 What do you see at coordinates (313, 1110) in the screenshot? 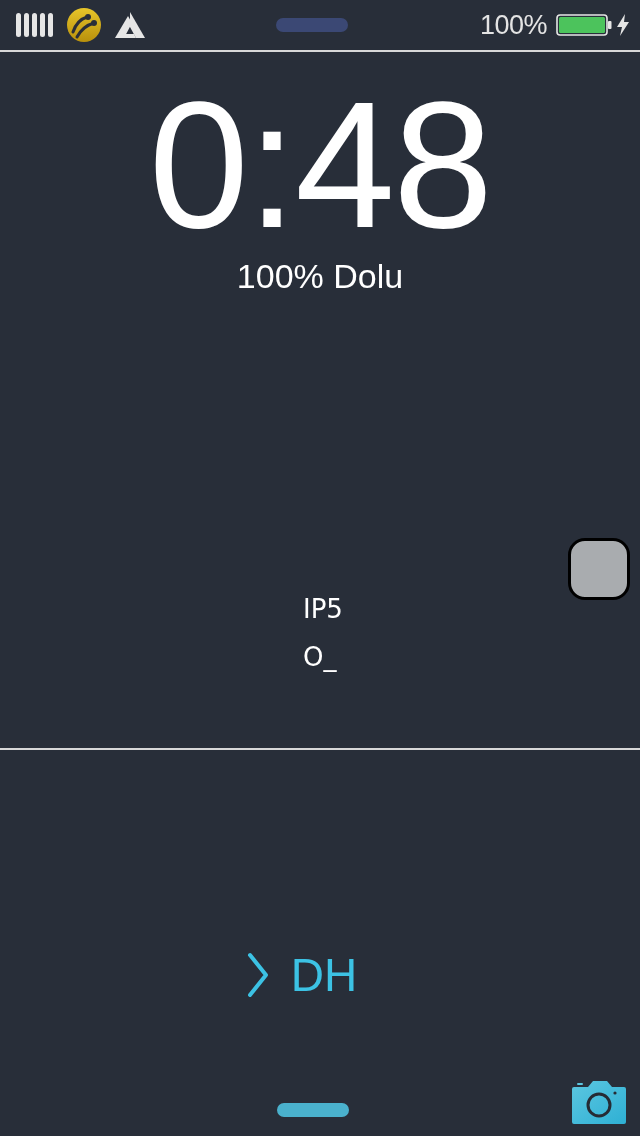
I see `control-center-grabber-handle` at bounding box center [313, 1110].